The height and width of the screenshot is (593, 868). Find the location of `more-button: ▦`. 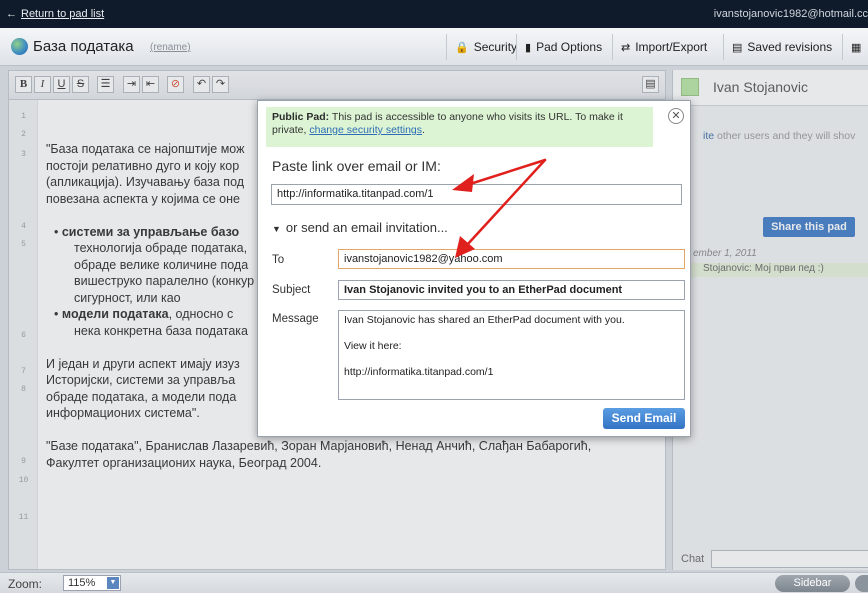

more-button: ▦ is located at coordinates (855, 47).